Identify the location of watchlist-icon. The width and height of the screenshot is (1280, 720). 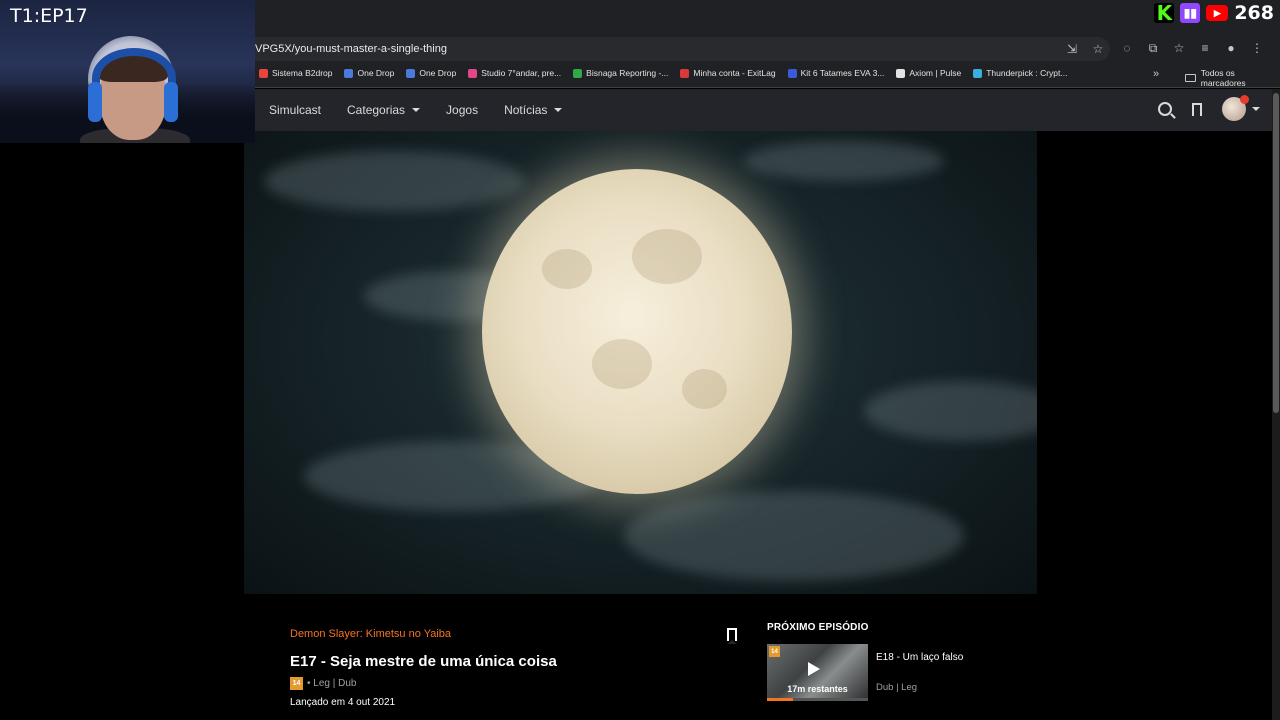
(1197, 110).